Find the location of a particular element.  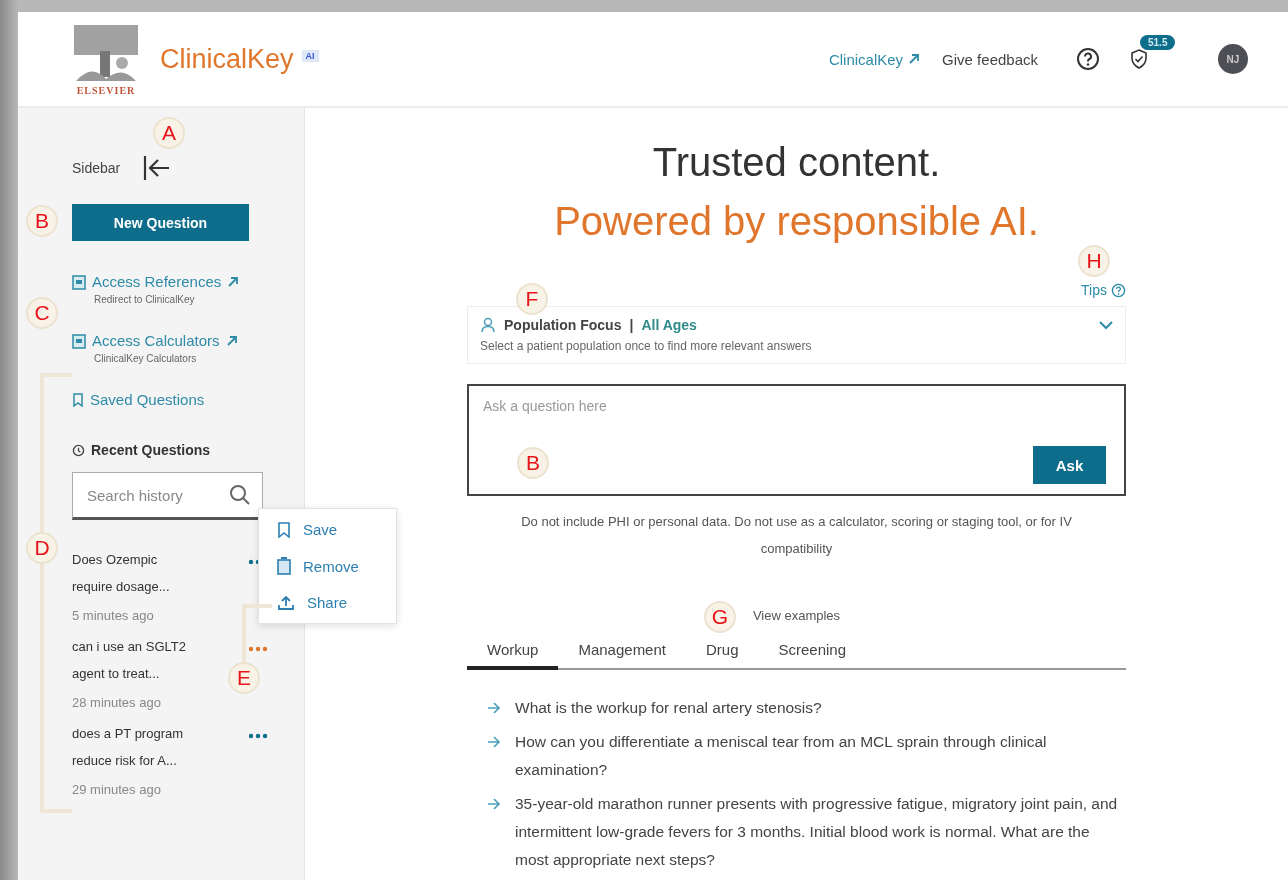

person-icon is located at coordinates (488, 325).